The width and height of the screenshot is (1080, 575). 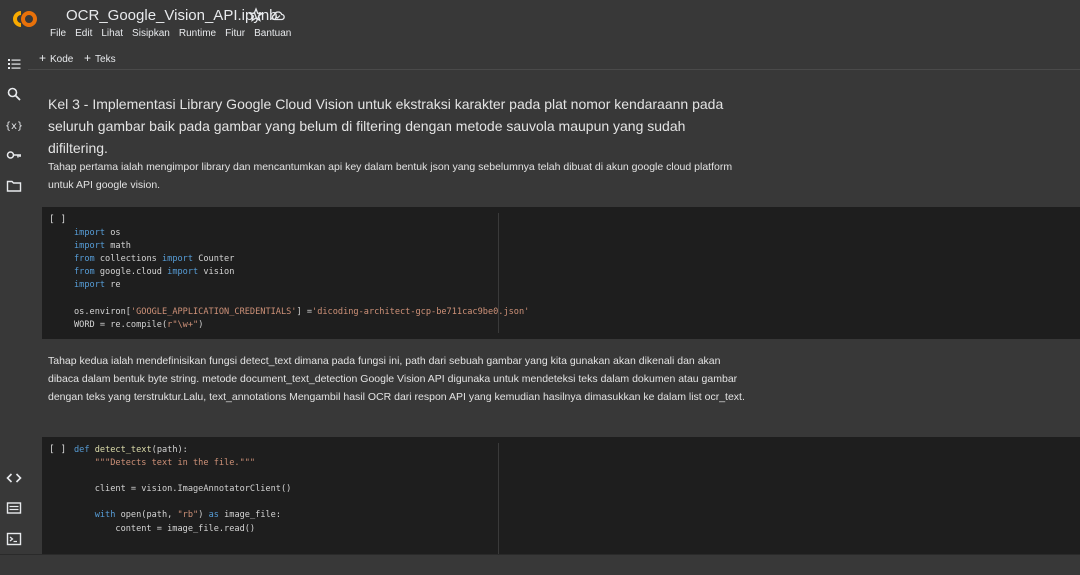 I want to click on add-text-button: + Teks, so click(x=100, y=58).